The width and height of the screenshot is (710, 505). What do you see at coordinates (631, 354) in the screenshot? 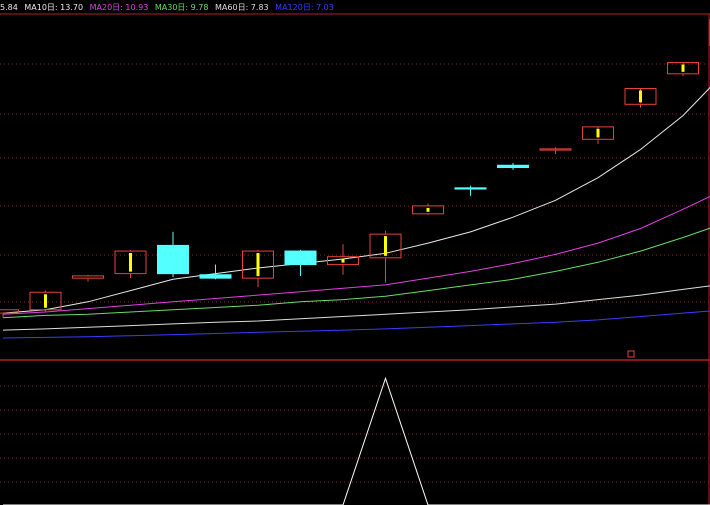
I see `rise-marker-icon` at bounding box center [631, 354].